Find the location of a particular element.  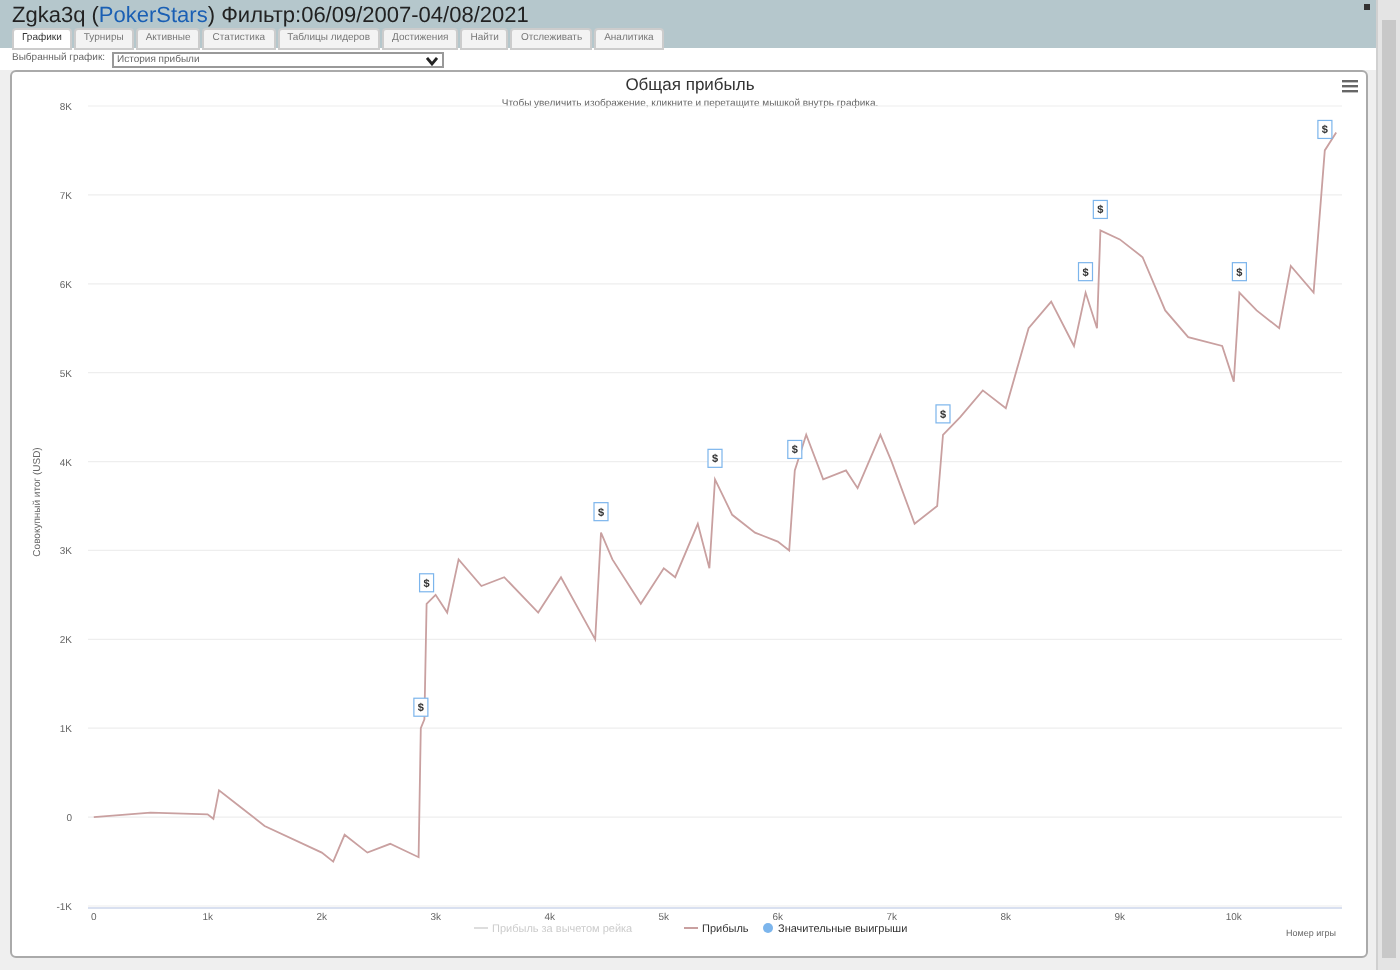

player-title: Zgka3q (PokerStars) Фильтр:06/09/2007-04/08/2021 is located at coordinates (271, 17).